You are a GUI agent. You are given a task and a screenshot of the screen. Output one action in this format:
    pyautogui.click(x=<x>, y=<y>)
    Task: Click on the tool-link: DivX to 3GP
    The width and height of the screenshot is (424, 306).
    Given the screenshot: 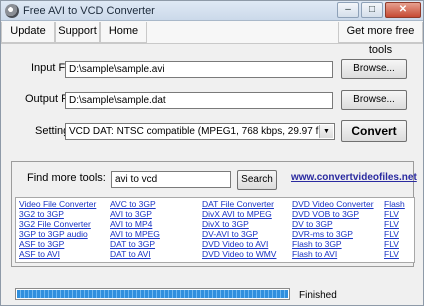 What is the action you would take?
    pyautogui.click(x=225, y=224)
    